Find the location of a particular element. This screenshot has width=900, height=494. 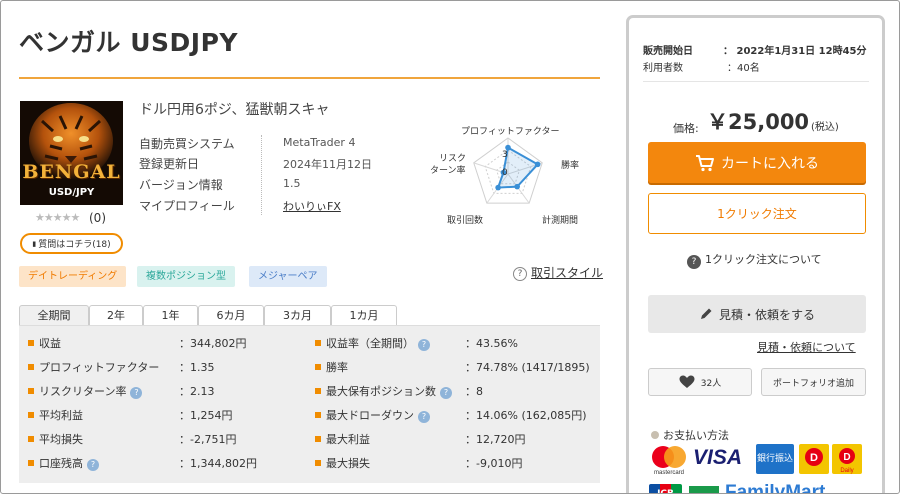

radar-scale-zero: 0 is located at coordinates (505, 173).